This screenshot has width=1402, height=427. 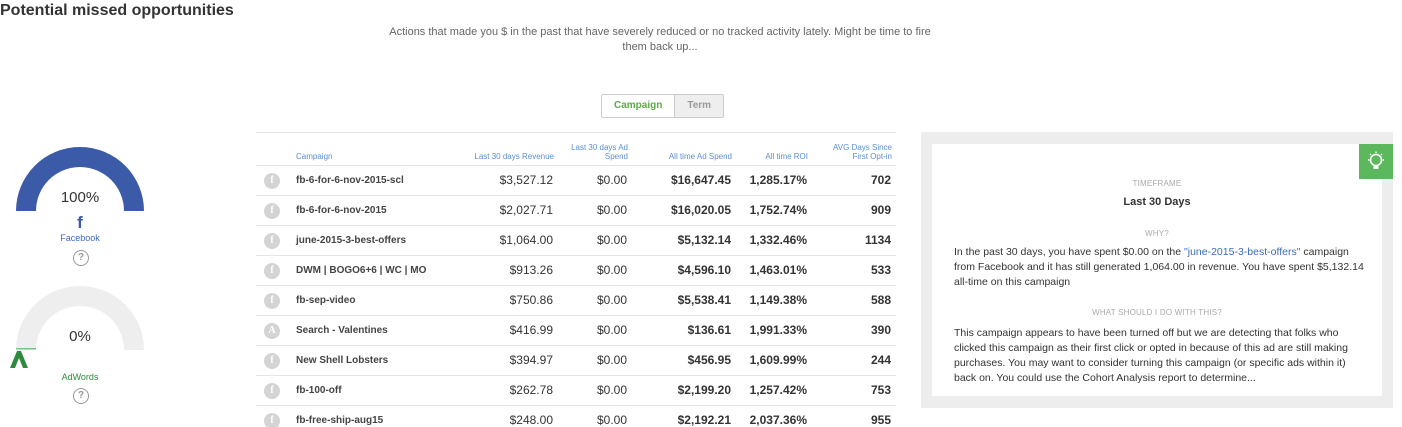 What do you see at coordinates (854, 299) in the screenshot?
I see `avg-days-cell: 588` at bounding box center [854, 299].